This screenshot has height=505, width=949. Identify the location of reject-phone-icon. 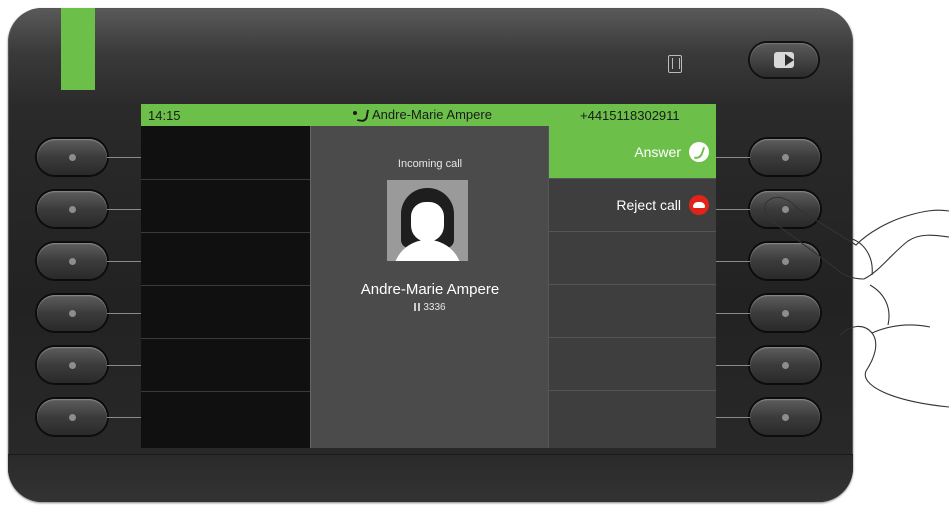
(699, 205).